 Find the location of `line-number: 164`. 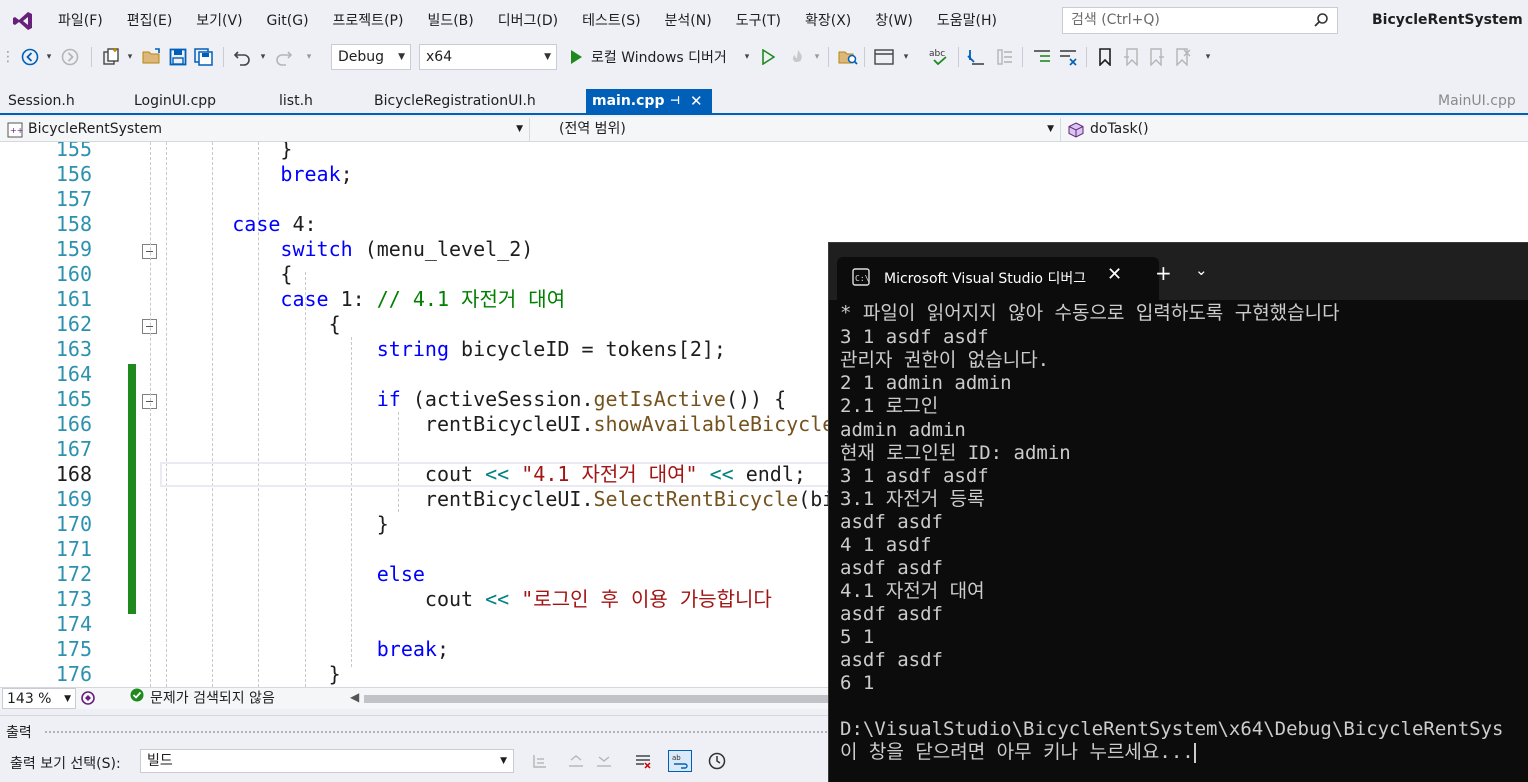

line-number: 164 is located at coordinates (73, 374).